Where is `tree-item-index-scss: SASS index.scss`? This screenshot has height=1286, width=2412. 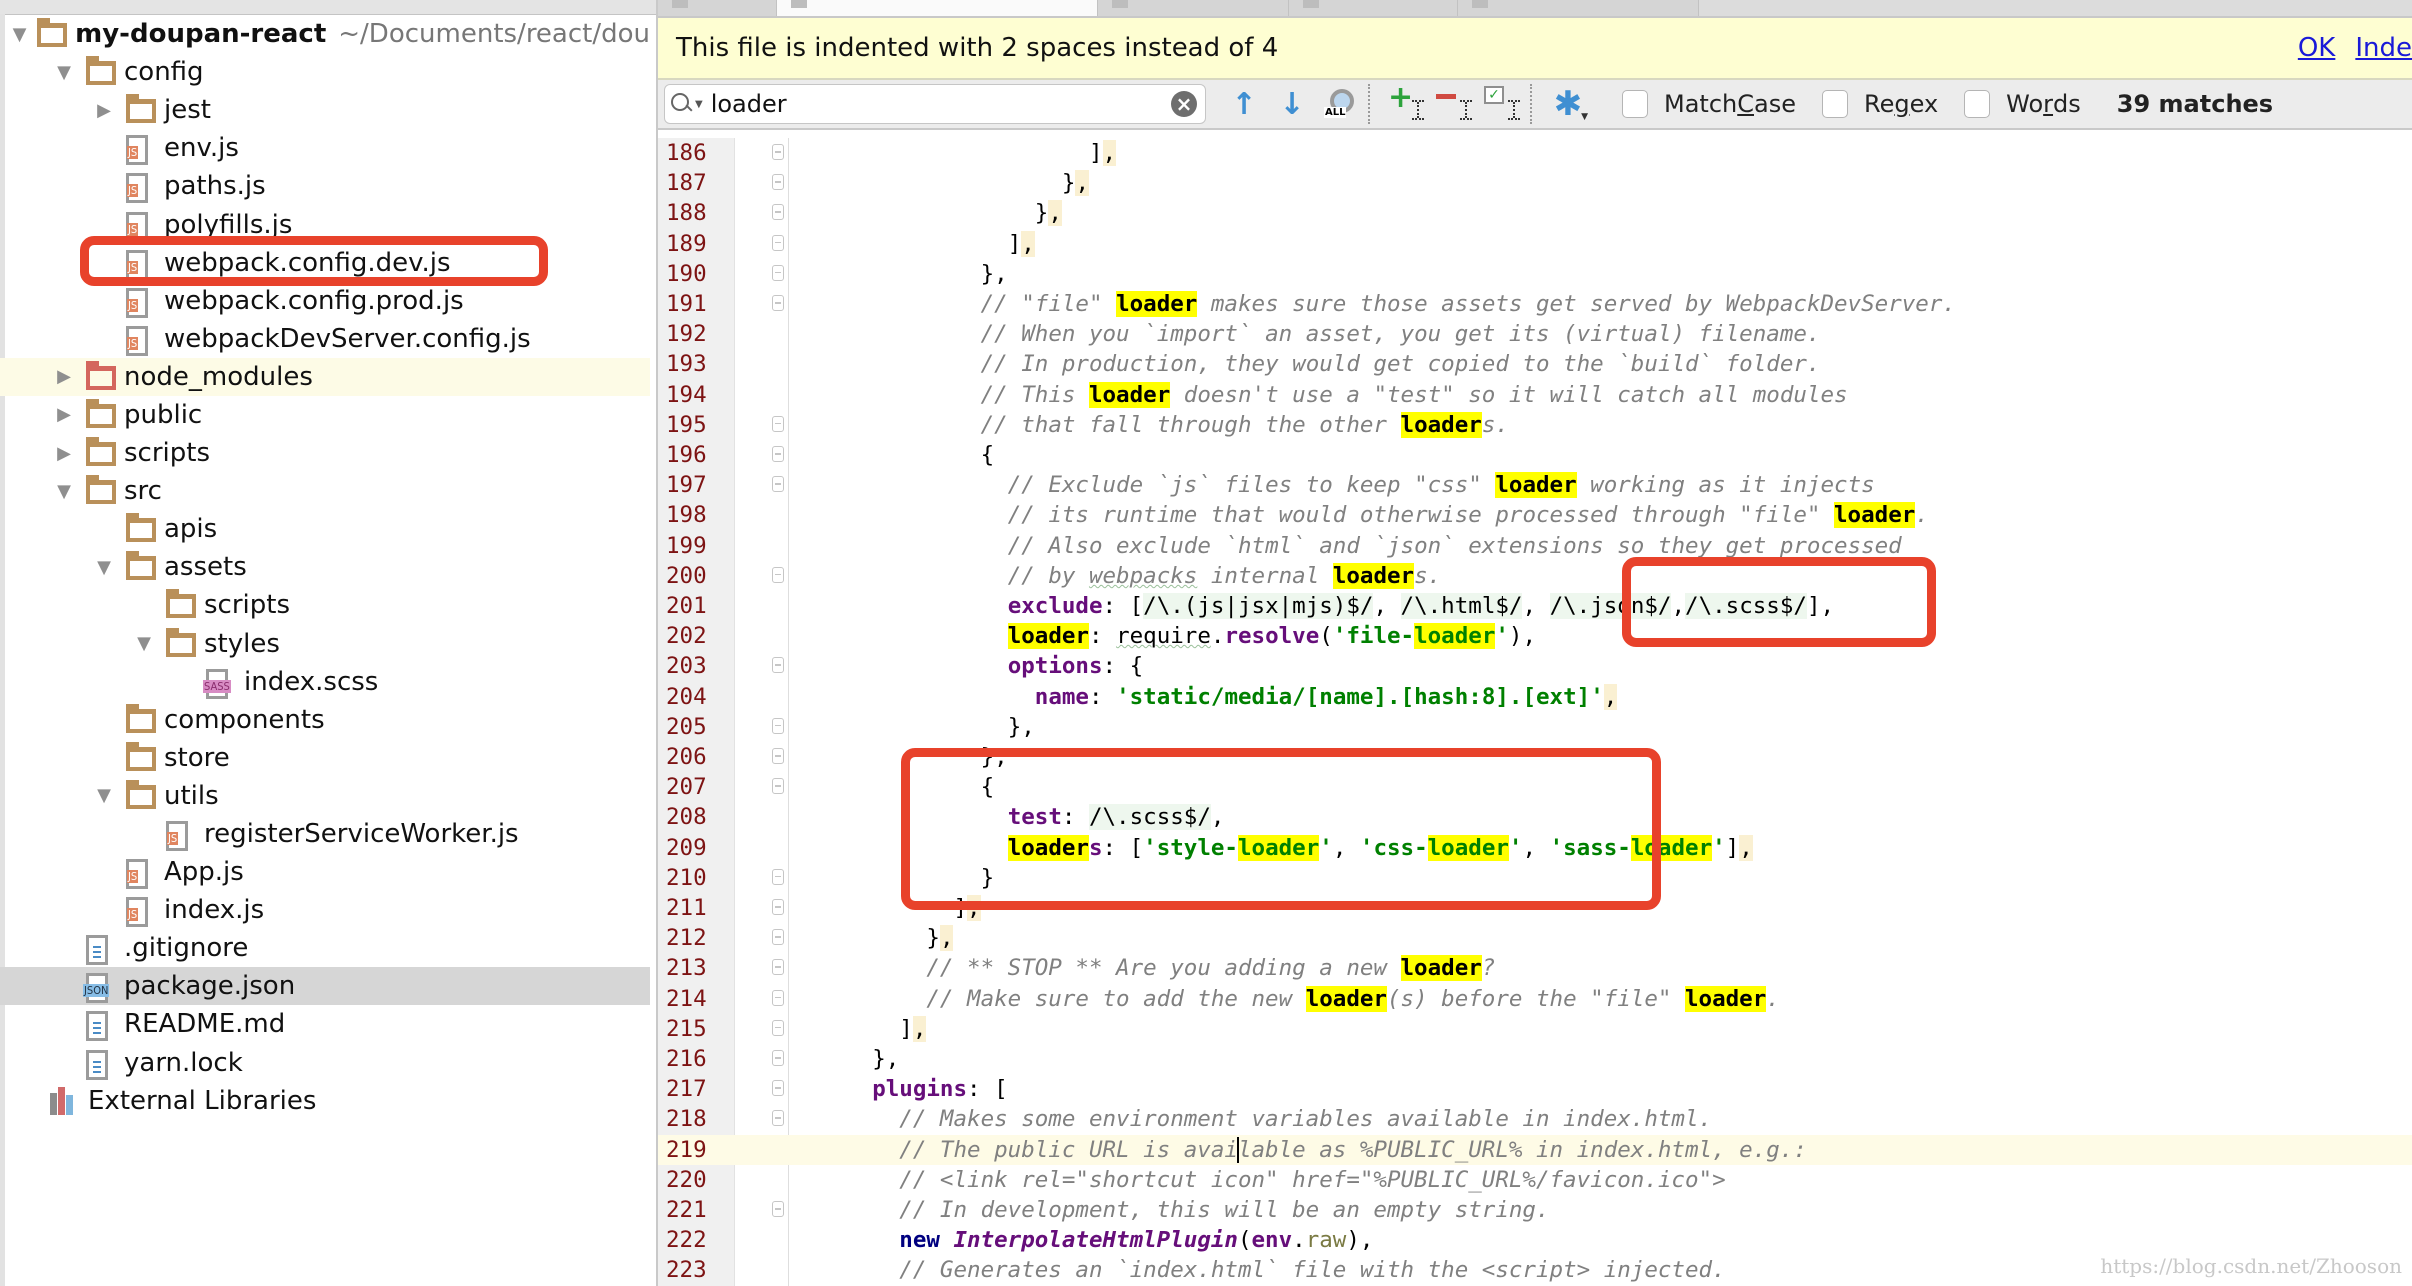
tree-item-index-scss: SASS index.scss is located at coordinates (325, 682).